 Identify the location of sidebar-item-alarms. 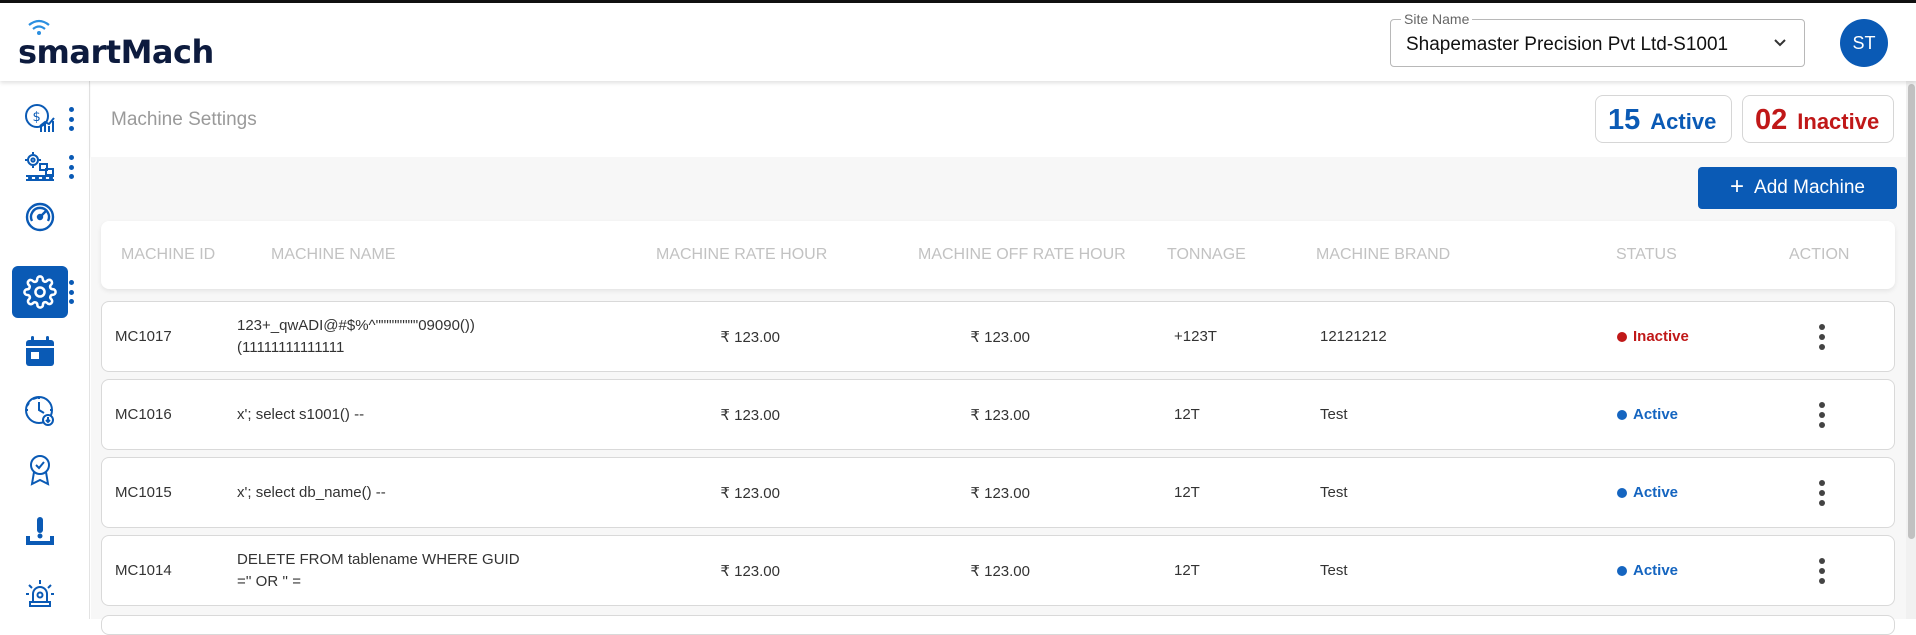
(40, 593).